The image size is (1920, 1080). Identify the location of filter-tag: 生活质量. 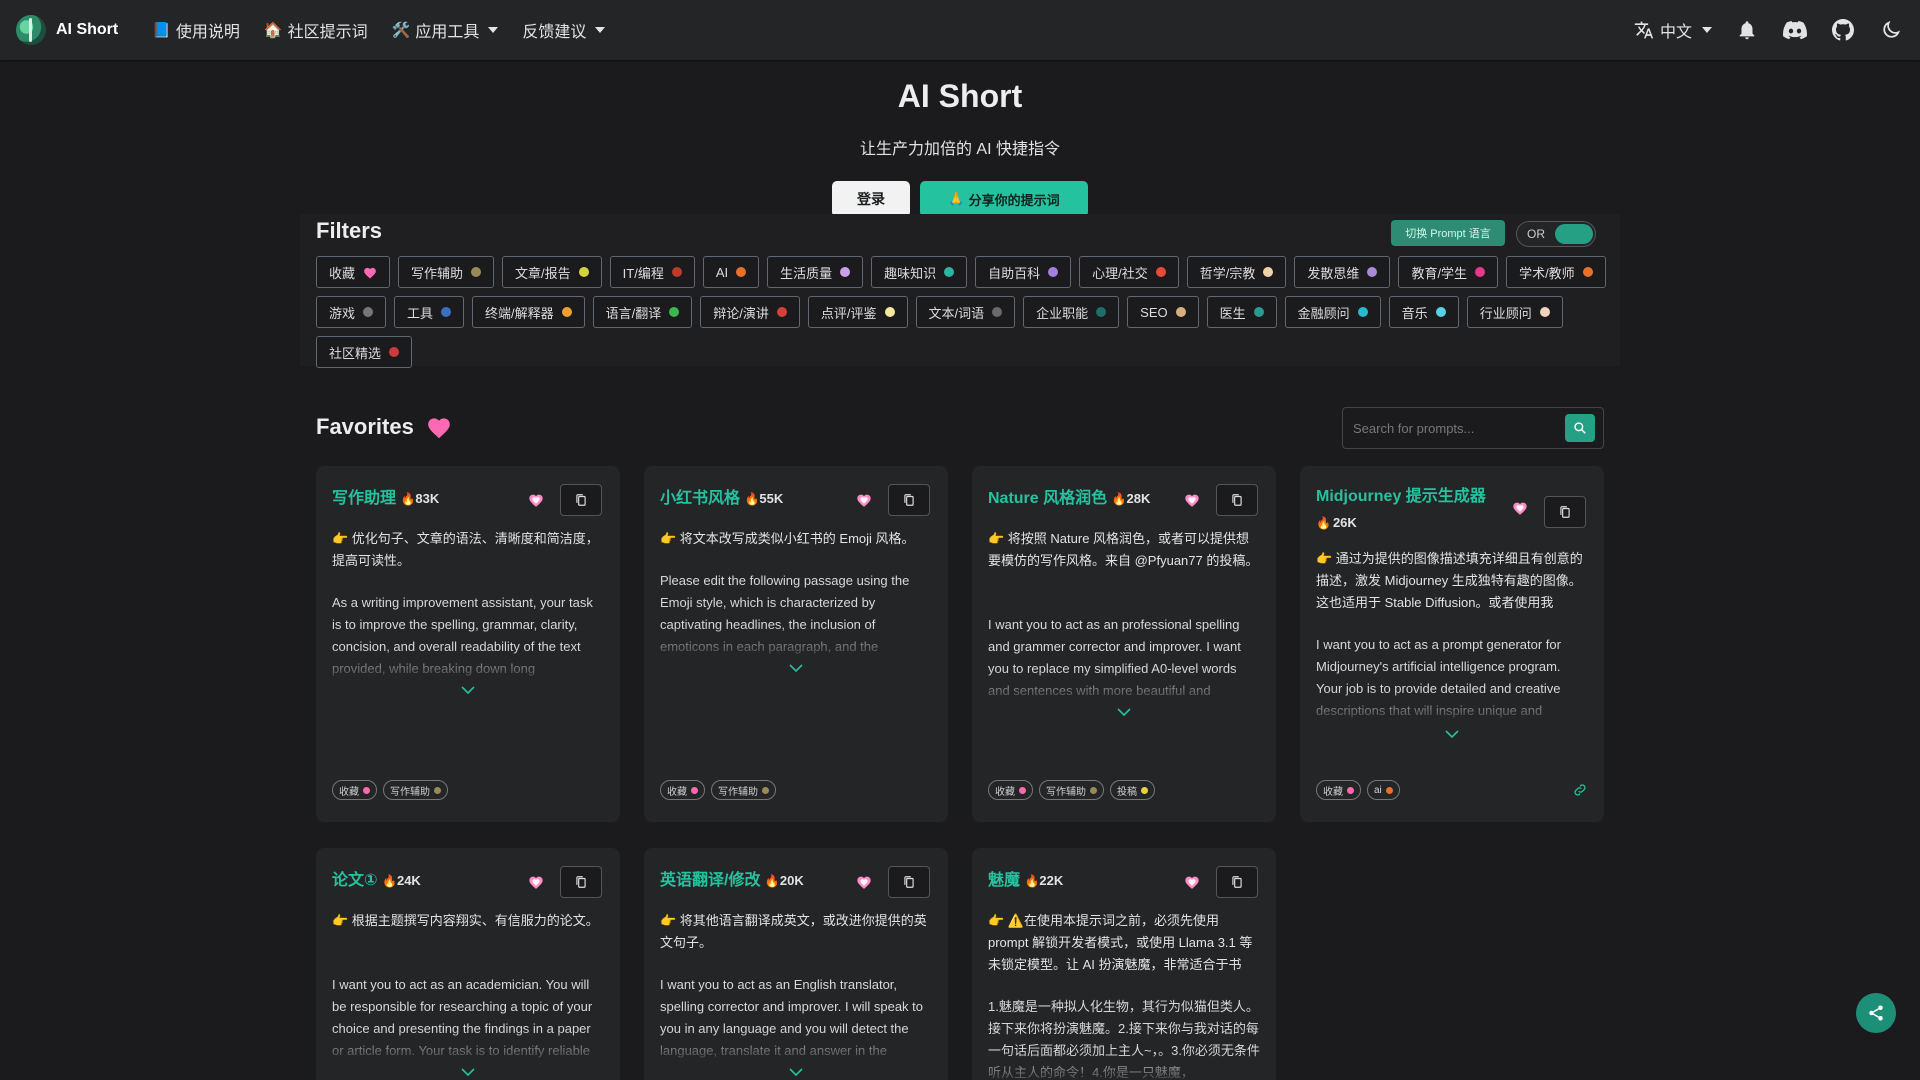
(815, 272).